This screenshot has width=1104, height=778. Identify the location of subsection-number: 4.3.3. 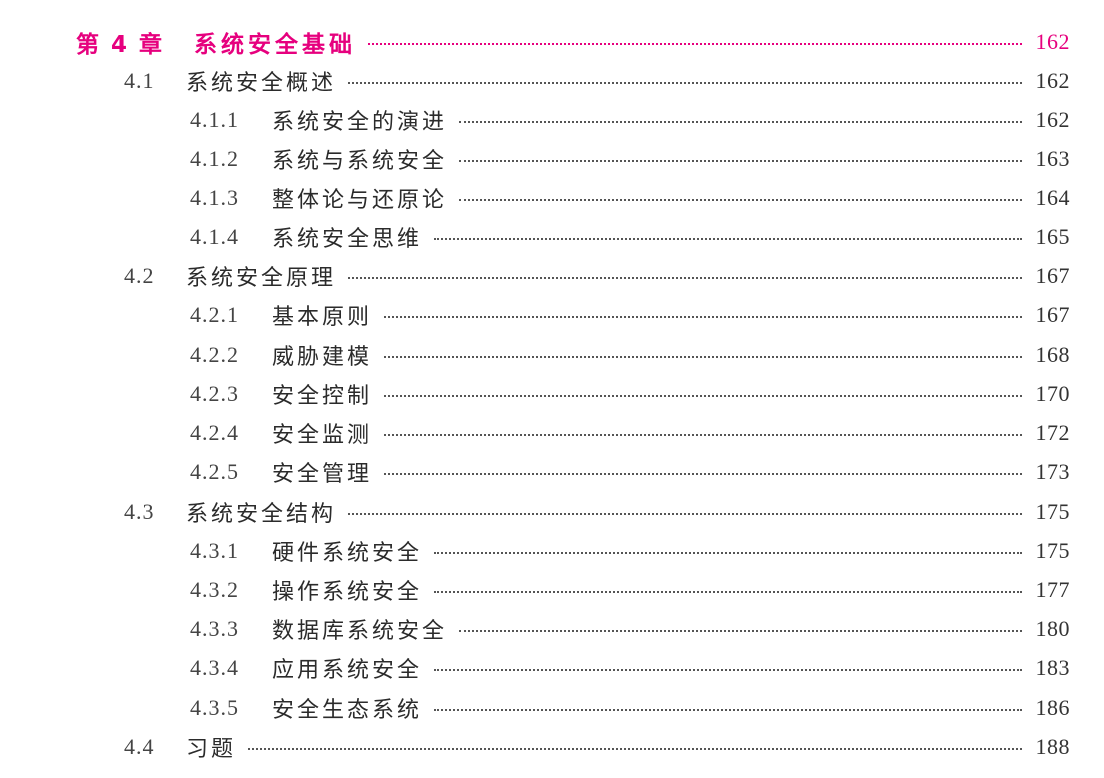
(214, 628).